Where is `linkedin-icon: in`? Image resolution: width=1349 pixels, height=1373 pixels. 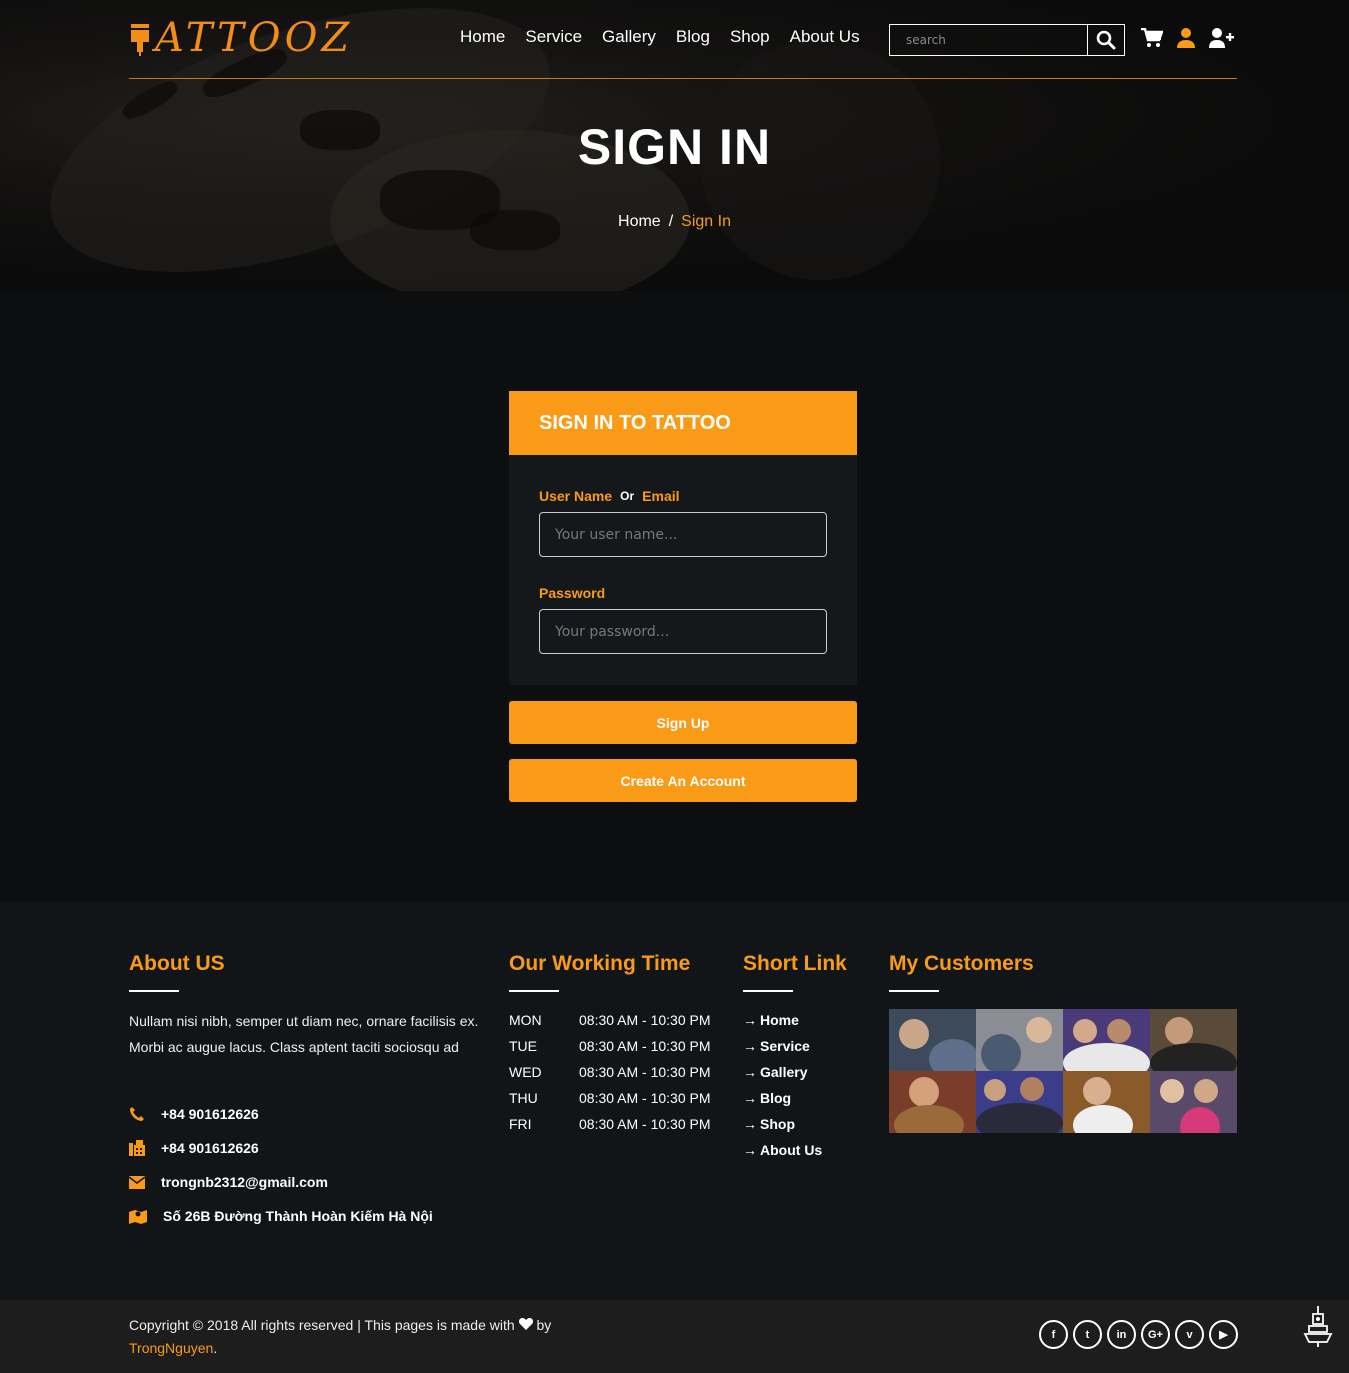
linkedin-icon: in is located at coordinates (1121, 1334).